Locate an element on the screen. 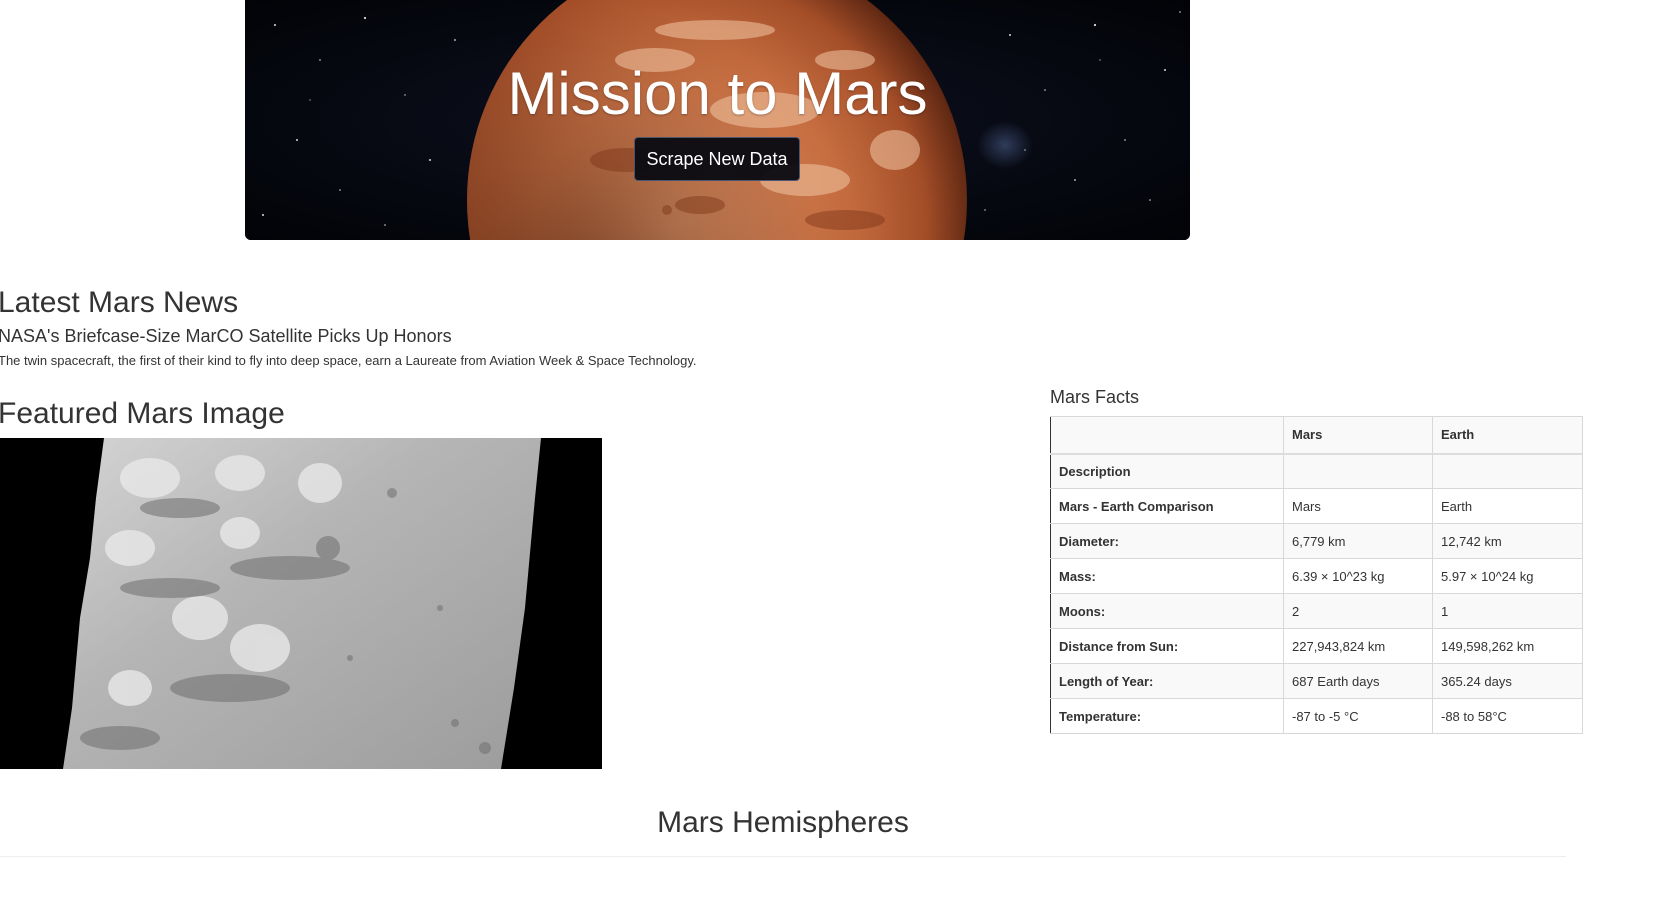  mars-value: 6,779 km is located at coordinates (1358, 541).